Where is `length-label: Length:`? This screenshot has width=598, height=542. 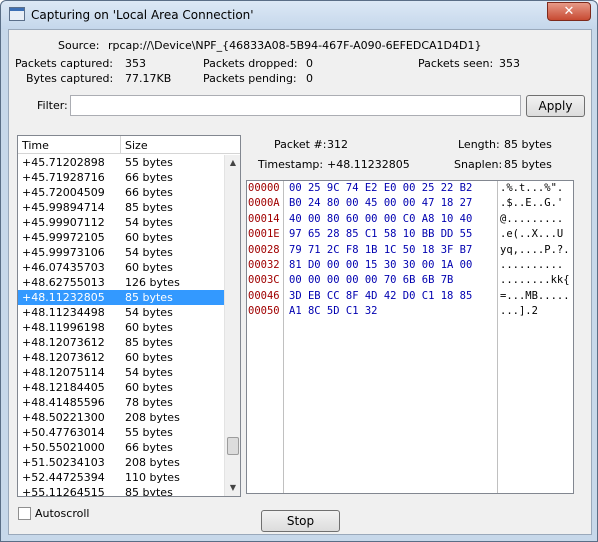 length-label: Length: is located at coordinates (479, 144).